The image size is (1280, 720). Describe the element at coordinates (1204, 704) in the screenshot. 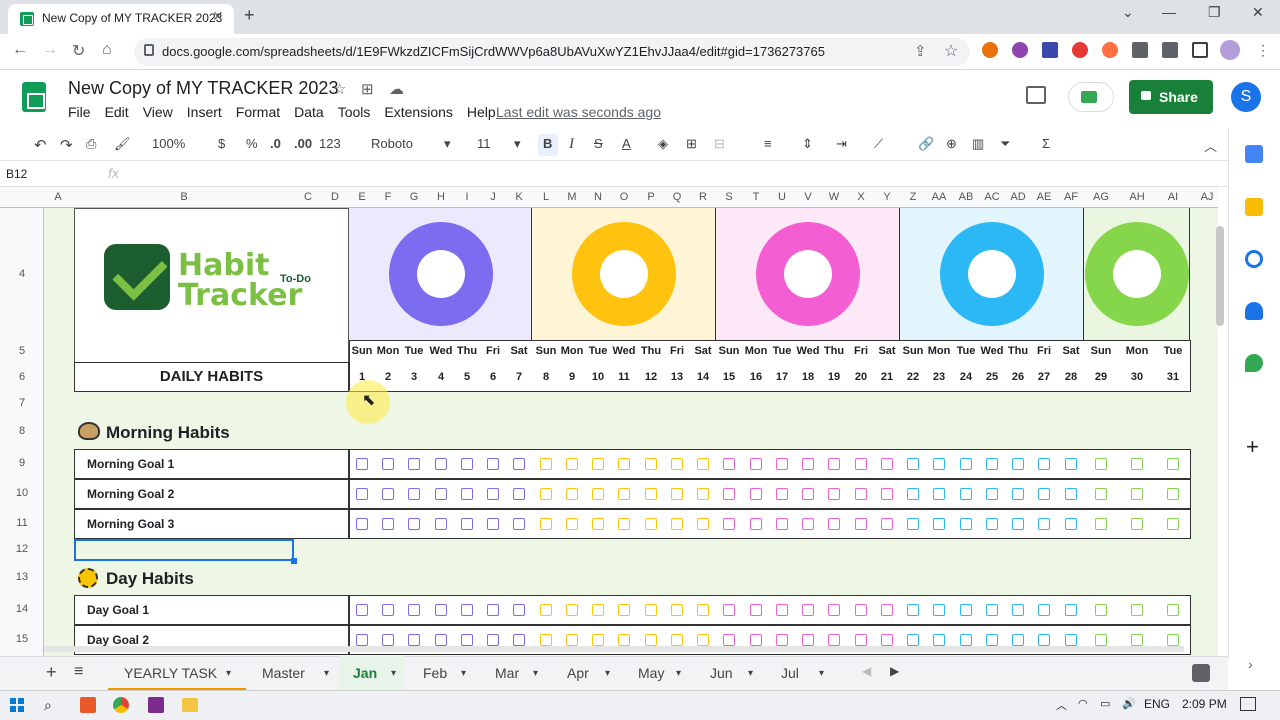

I see `clock: 2:09 PM` at that location.